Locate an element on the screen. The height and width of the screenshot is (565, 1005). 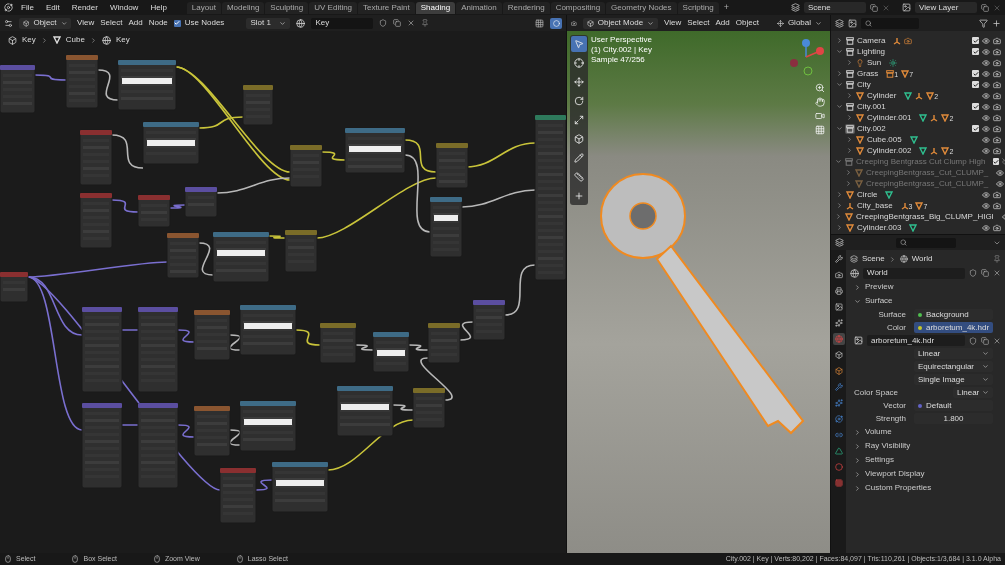
field-label: Color Space is located at coordinates (876, 392).